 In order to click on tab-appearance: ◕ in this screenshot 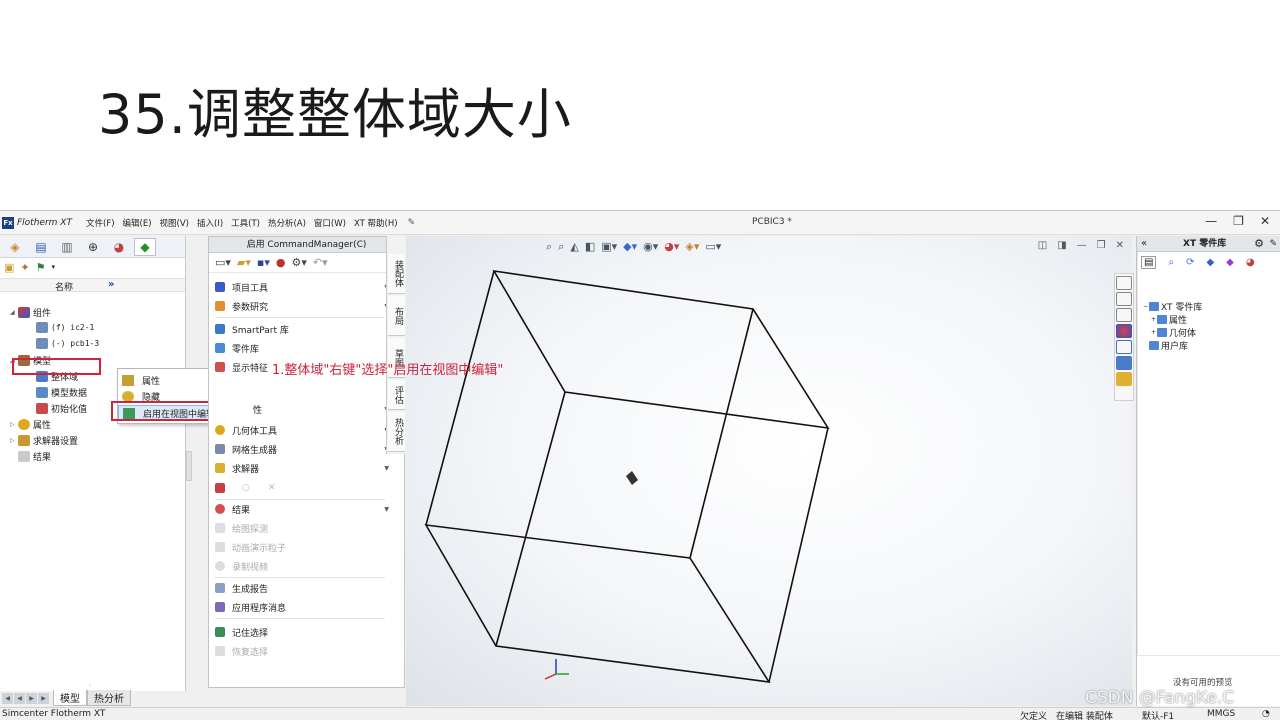, I will do `click(119, 247)`.